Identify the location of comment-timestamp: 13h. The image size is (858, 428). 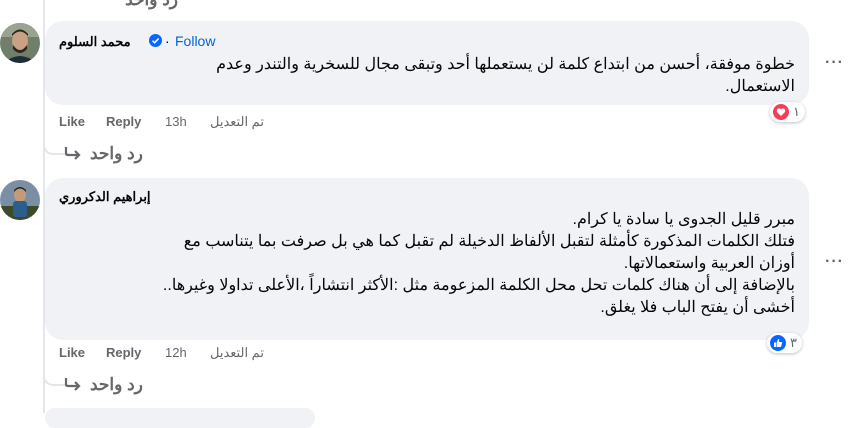
(176, 121).